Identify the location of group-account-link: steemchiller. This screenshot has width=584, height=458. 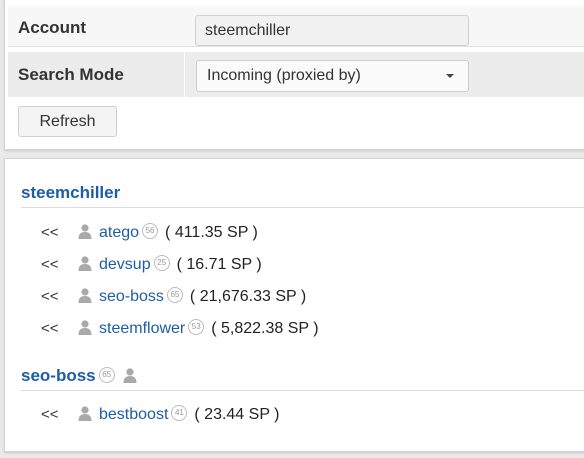
(70, 192).